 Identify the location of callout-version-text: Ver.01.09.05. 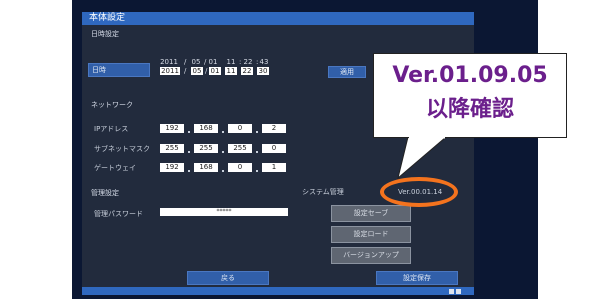
(470, 75).